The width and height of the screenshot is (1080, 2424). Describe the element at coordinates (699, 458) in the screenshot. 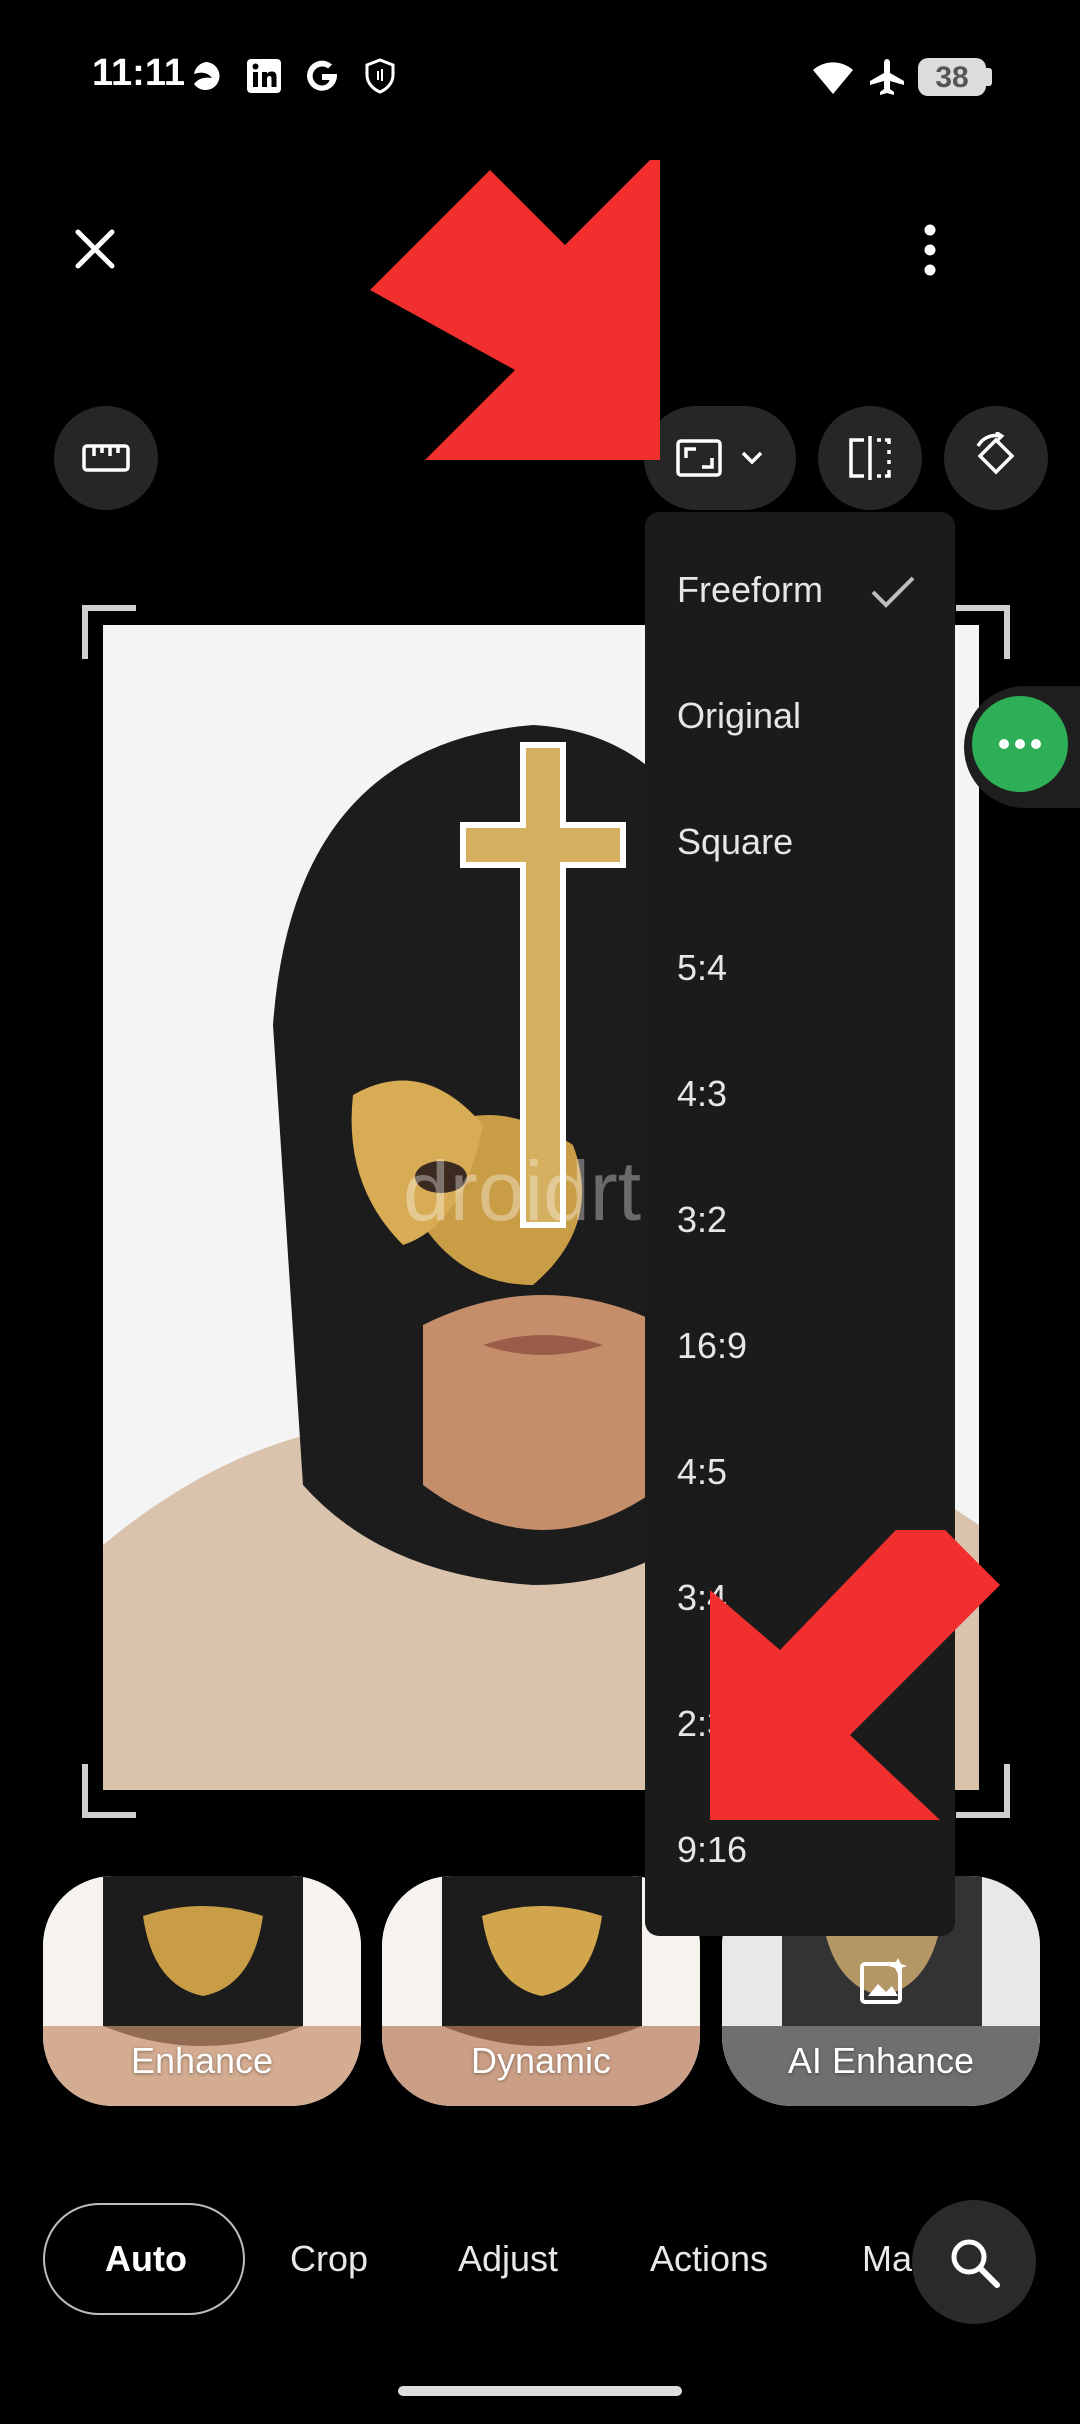

I see `aspect-ratio-icon` at that location.